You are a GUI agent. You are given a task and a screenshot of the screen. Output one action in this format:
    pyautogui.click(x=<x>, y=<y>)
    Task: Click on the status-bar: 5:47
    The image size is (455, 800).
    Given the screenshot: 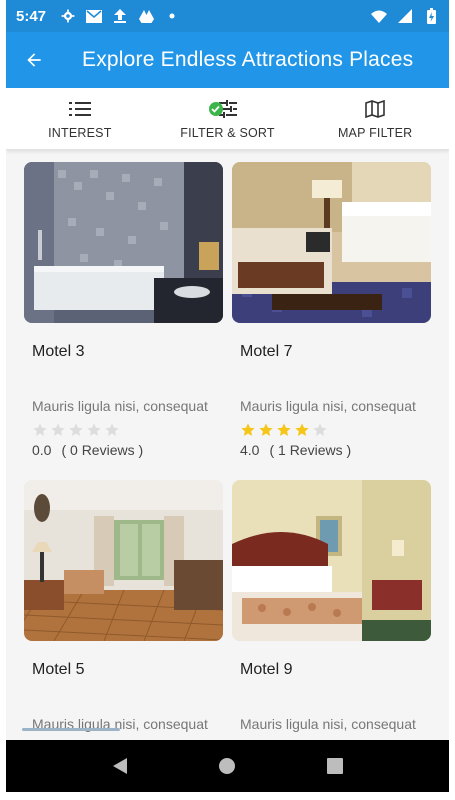 What is the action you would take?
    pyautogui.click(x=227, y=16)
    